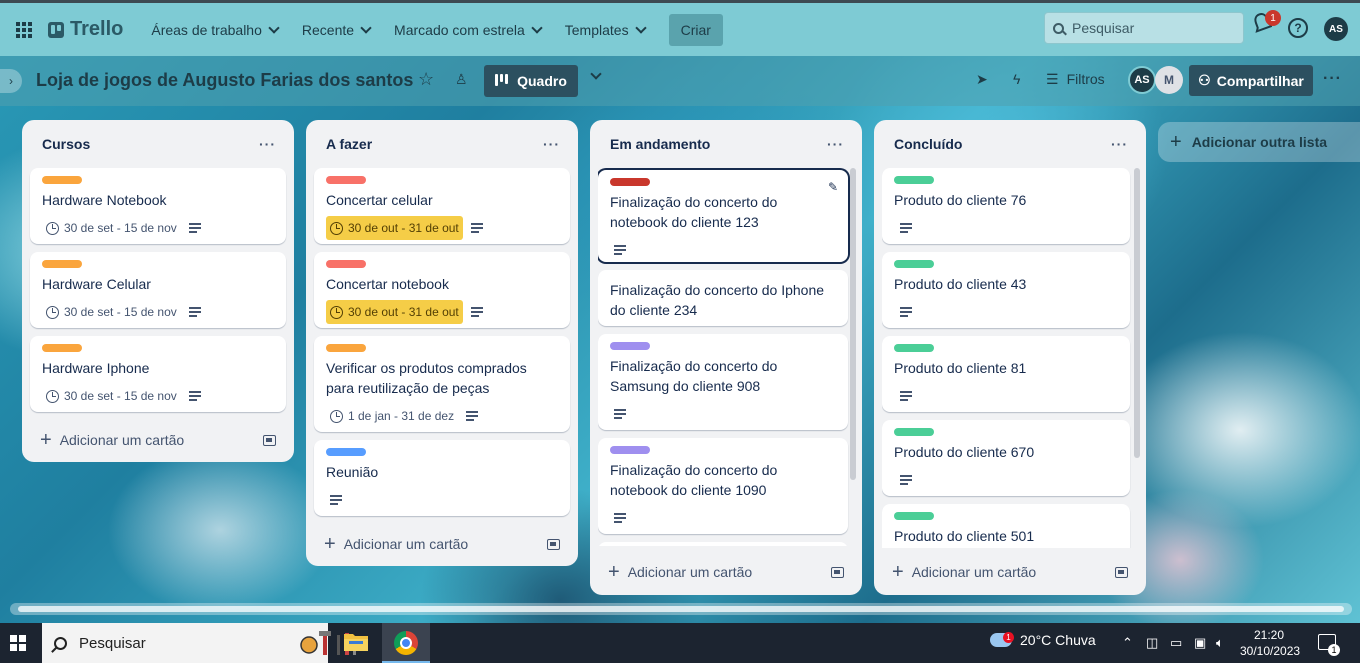  I want to click on nav-recent: Recente, so click(336, 30).